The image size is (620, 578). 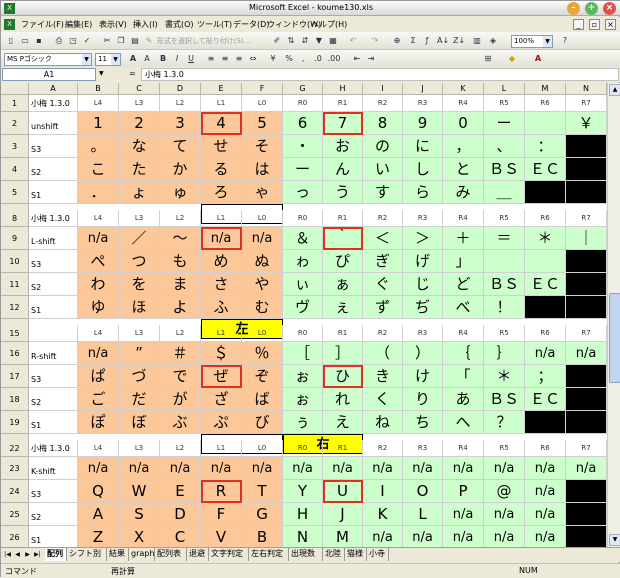 I want to click on key-cell: ＊, so click(x=504, y=376).